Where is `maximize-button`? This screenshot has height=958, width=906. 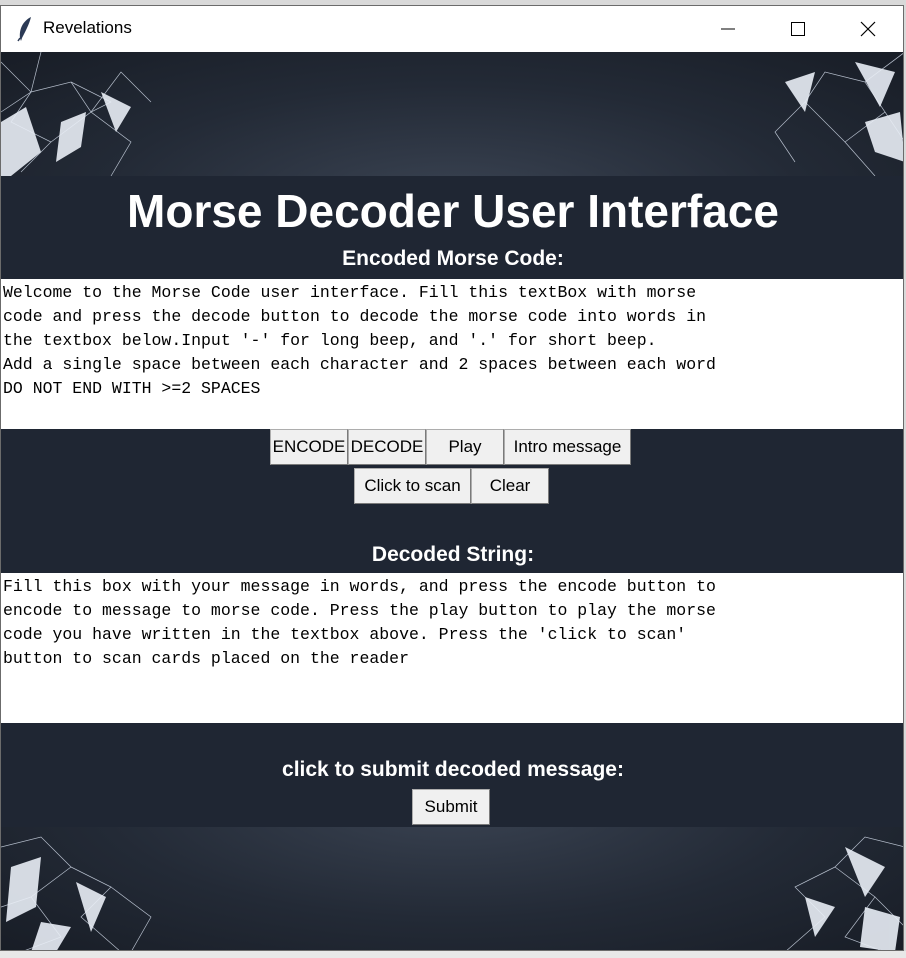
maximize-button is located at coordinates (798, 29).